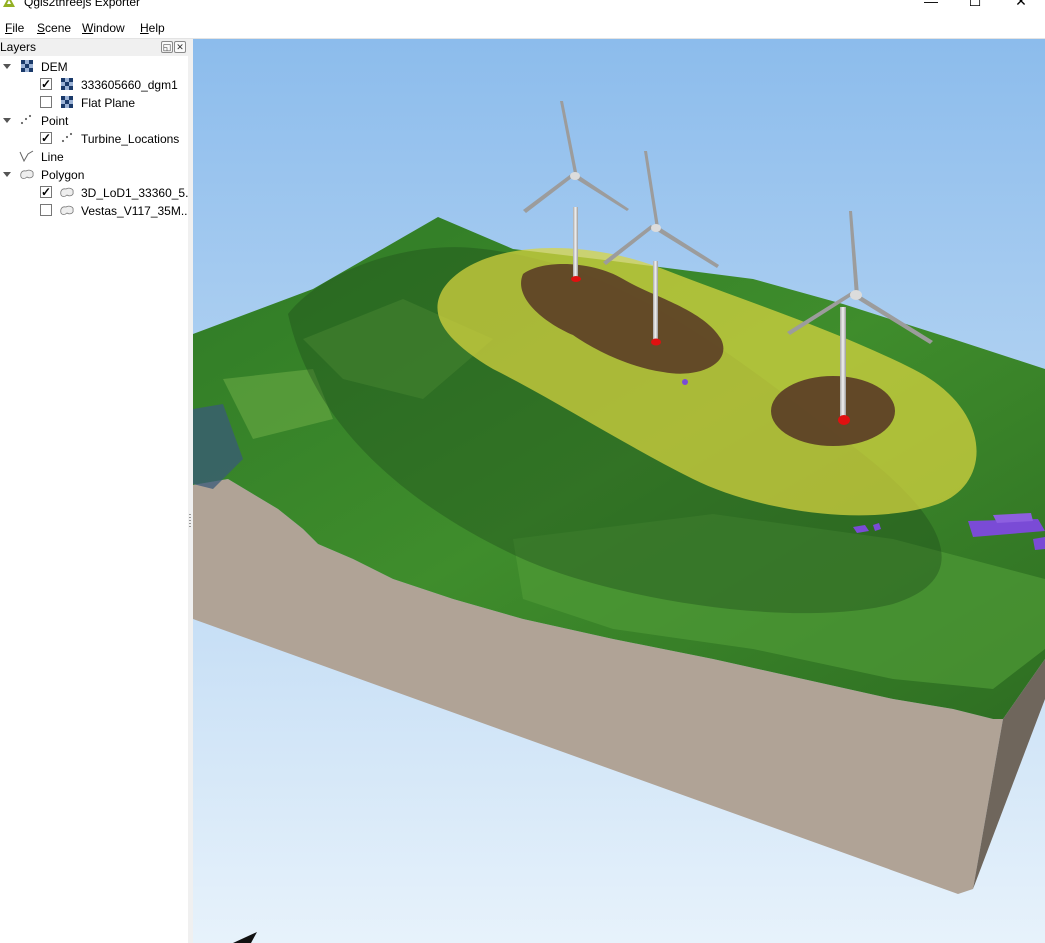  I want to click on layers-dock-title: Layers, so click(18, 47).